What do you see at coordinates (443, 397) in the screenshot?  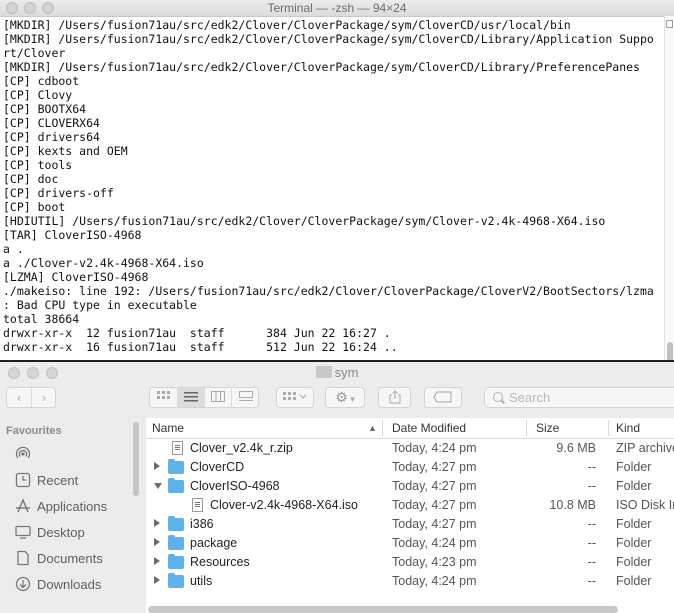 I see `tags-button` at bounding box center [443, 397].